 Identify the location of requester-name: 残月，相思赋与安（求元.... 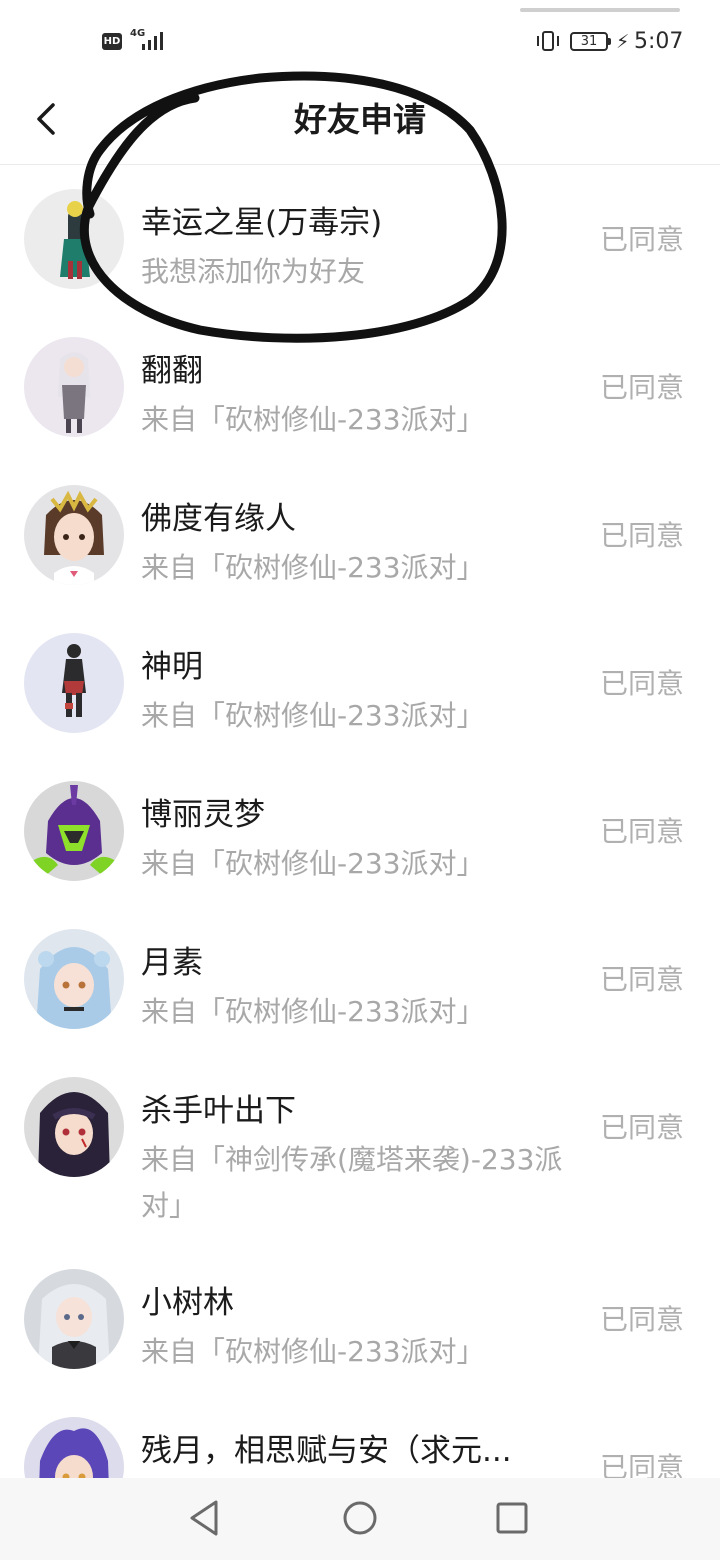
(326, 1451).